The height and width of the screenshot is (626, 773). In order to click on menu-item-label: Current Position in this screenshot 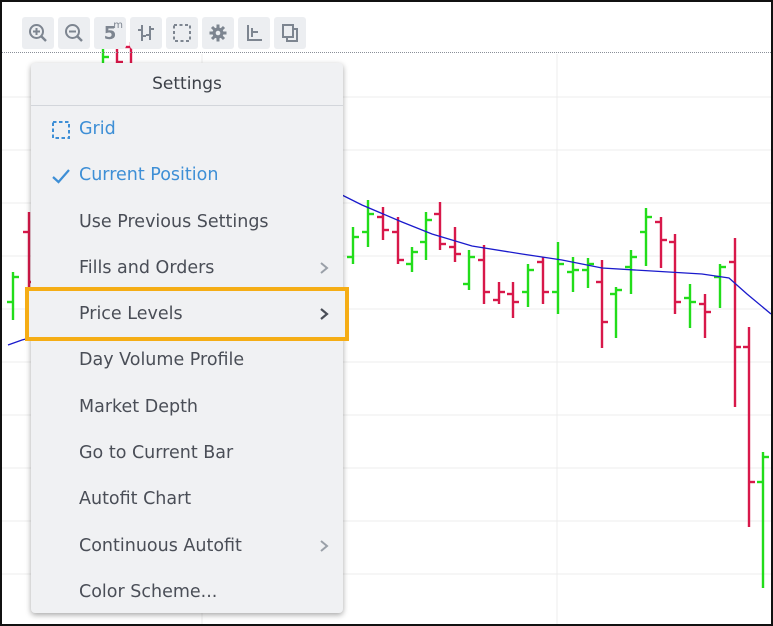, I will do `click(149, 175)`.